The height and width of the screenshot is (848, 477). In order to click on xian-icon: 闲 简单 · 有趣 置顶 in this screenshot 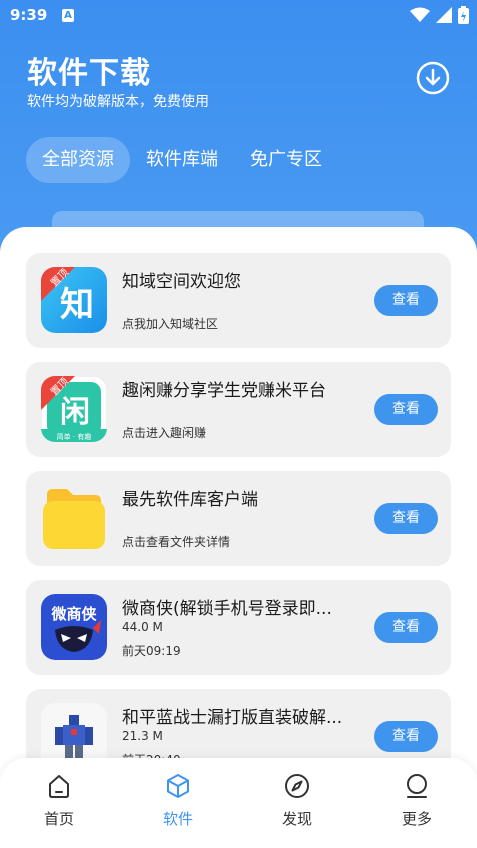, I will do `click(74, 409)`.